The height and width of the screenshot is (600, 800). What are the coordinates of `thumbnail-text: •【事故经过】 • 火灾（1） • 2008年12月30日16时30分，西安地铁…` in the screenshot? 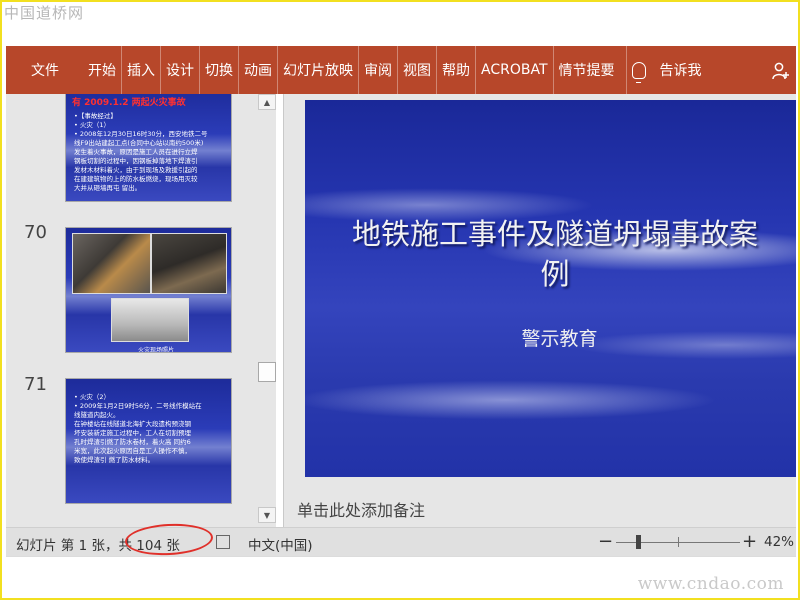 It's located at (141, 152).